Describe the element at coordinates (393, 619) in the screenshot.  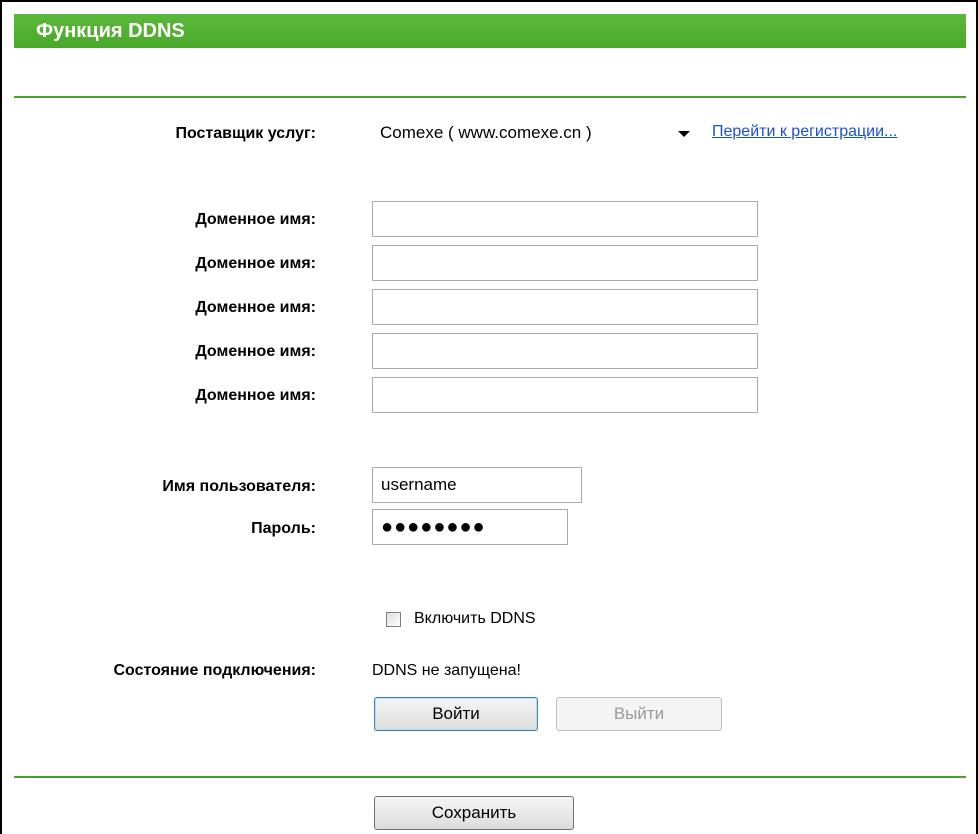
I see `enable-ddns-checkbox` at that location.